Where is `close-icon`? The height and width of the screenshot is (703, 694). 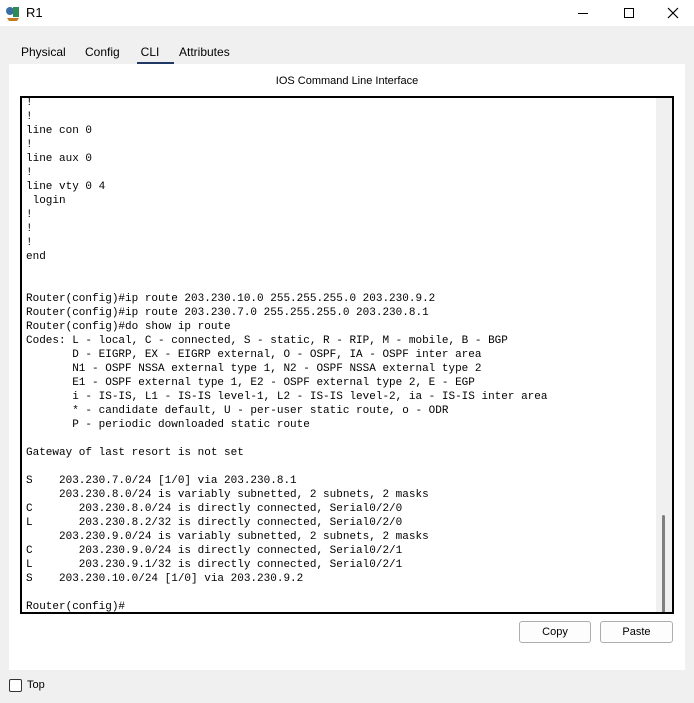 close-icon is located at coordinates (673, 13).